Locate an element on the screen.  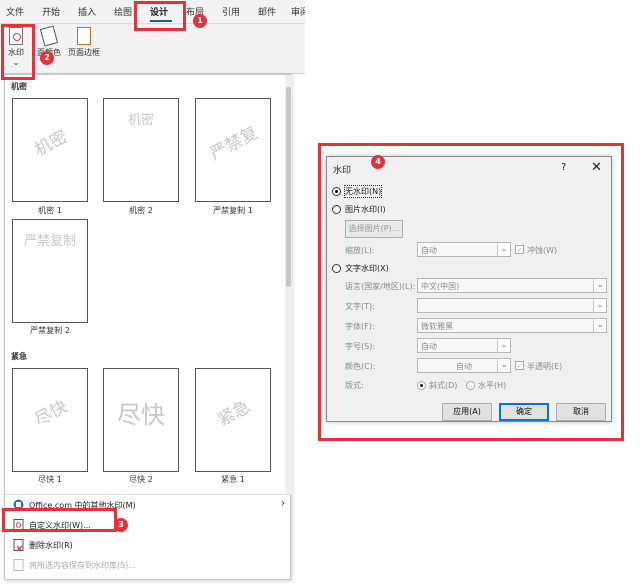
text-watermark-label: 文字水印(X) is located at coordinates (367, 268).